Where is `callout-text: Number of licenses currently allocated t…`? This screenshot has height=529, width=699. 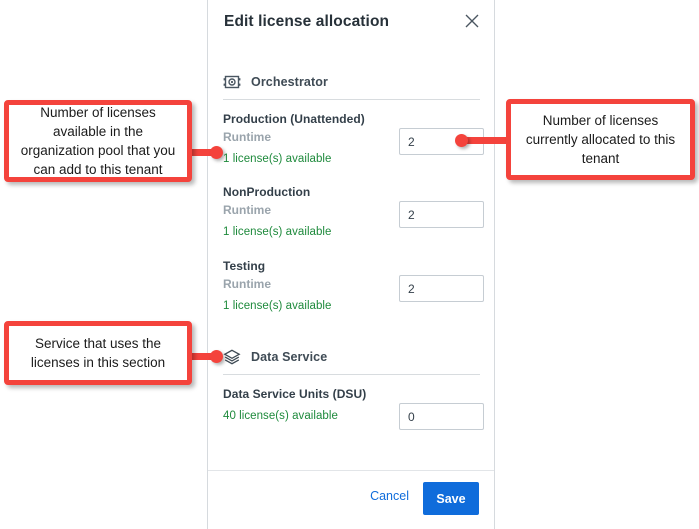
callout-text: Number of licenses currently allocated t… is located at coordinates (600, 139).